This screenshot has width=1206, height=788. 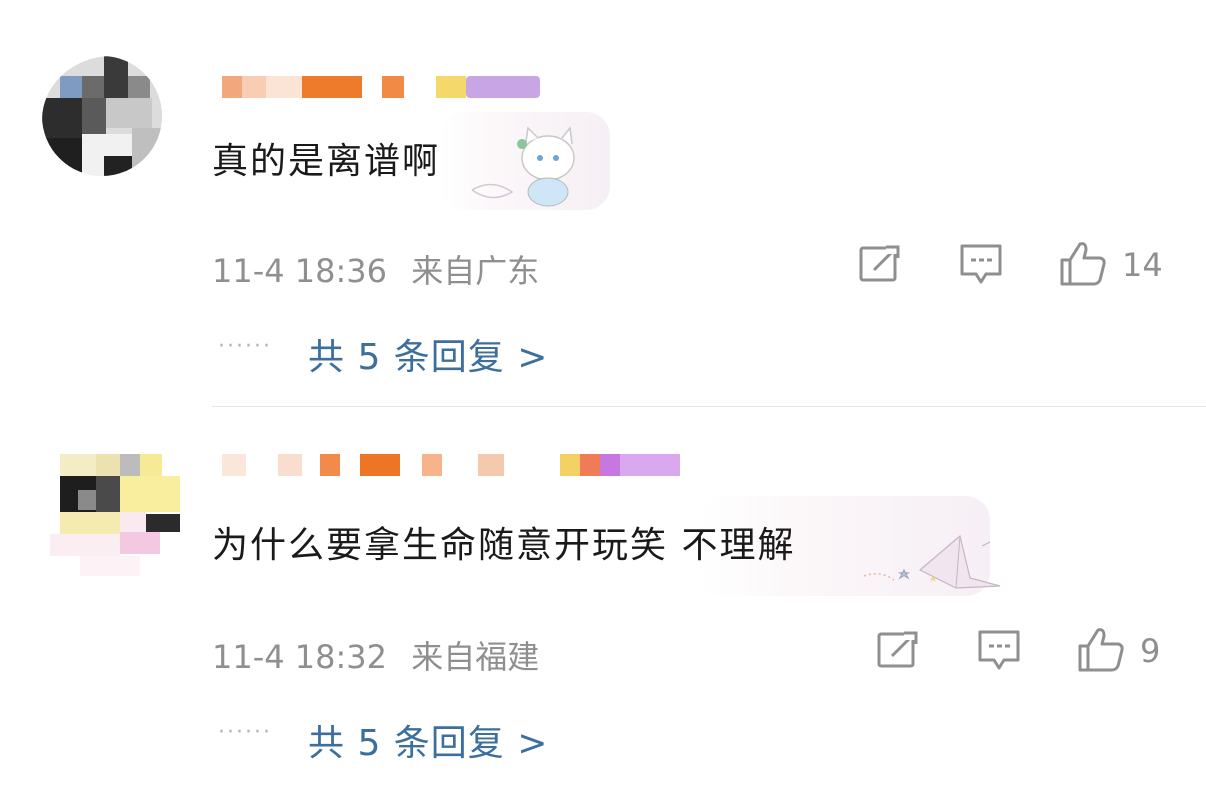 What do you see at coordinates (475, 271) in the screenshot?
I see `location: 来自广东` at bounding box center [475, 271].